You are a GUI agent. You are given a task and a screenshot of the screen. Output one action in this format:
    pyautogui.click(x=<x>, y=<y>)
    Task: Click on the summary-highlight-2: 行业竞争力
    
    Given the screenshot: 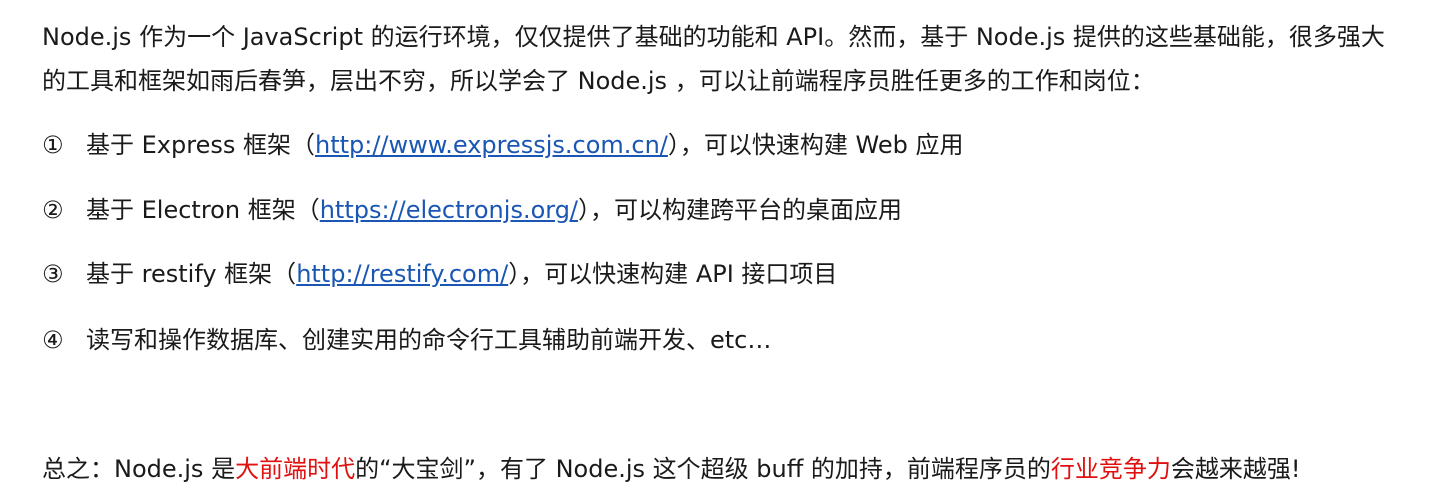 What is the action you would take?
    pyautogui.click(x=1110, y=469)
    